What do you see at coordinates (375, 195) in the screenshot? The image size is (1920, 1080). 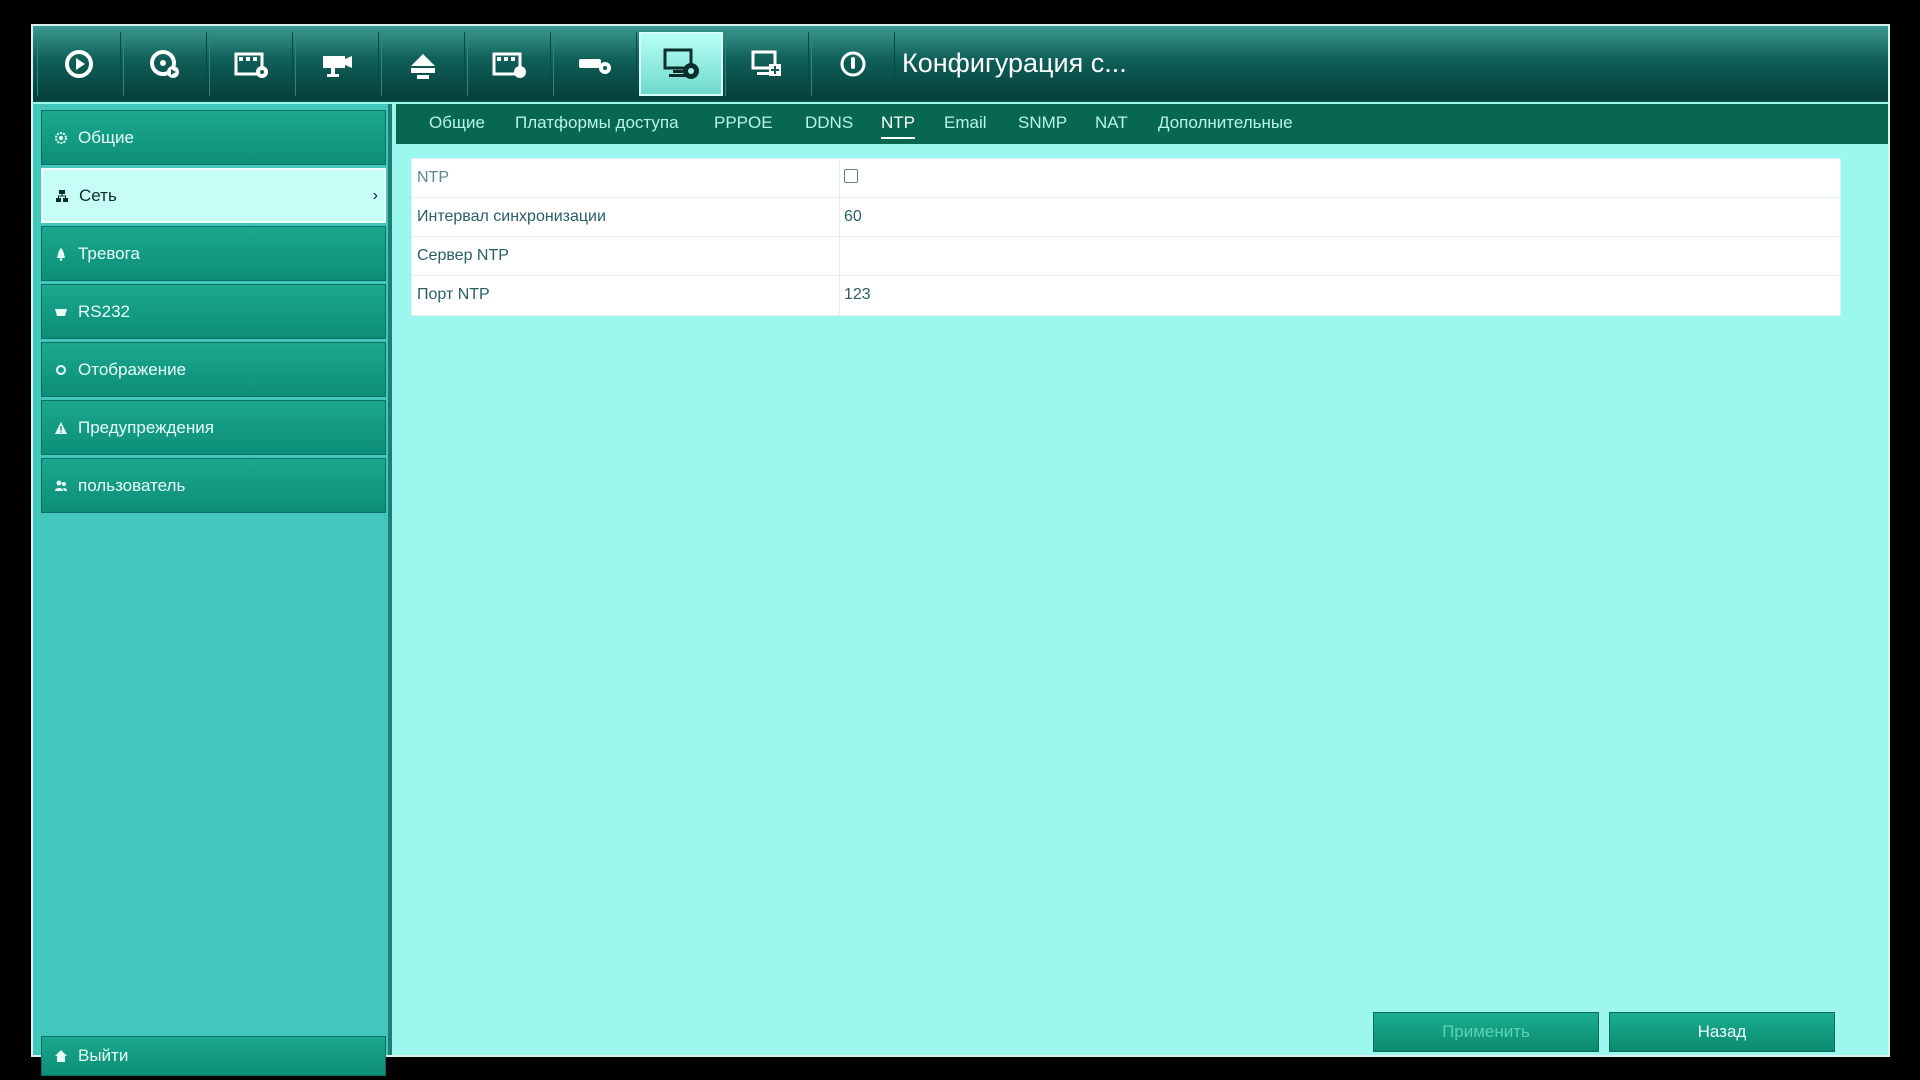 I see `chevron-right-icon: ›` at bounding box center [375, 195].